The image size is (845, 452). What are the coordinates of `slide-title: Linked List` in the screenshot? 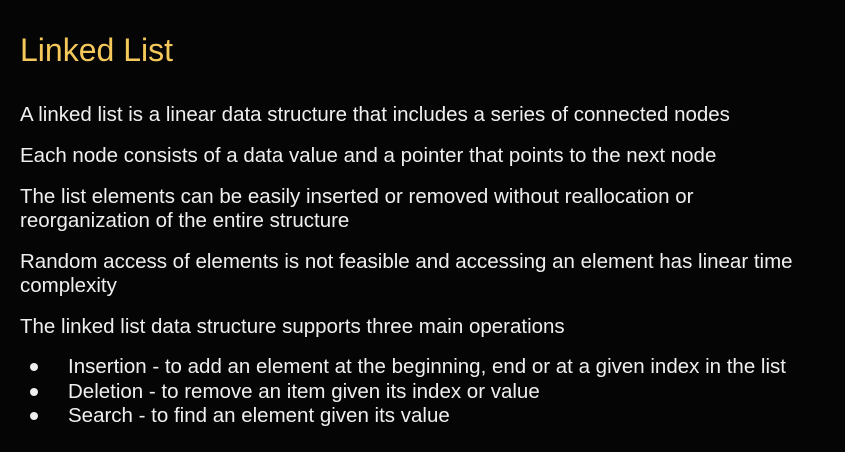 It's located at (96, 50).